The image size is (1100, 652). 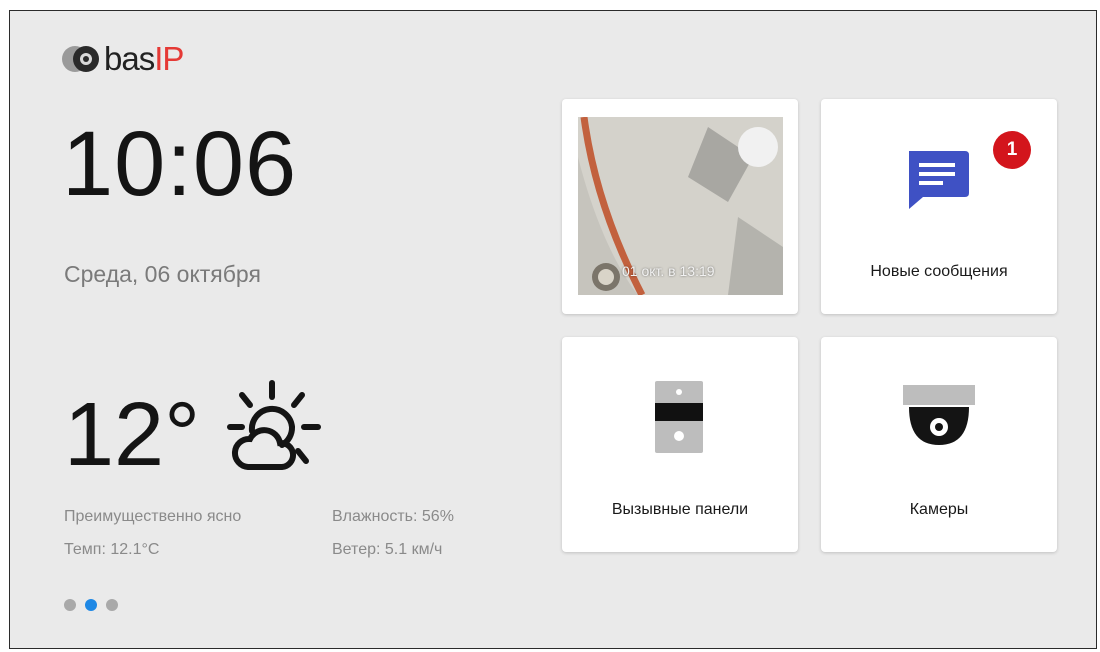 I want to click on clock-time: 10:06, so click(x=180, y=164).